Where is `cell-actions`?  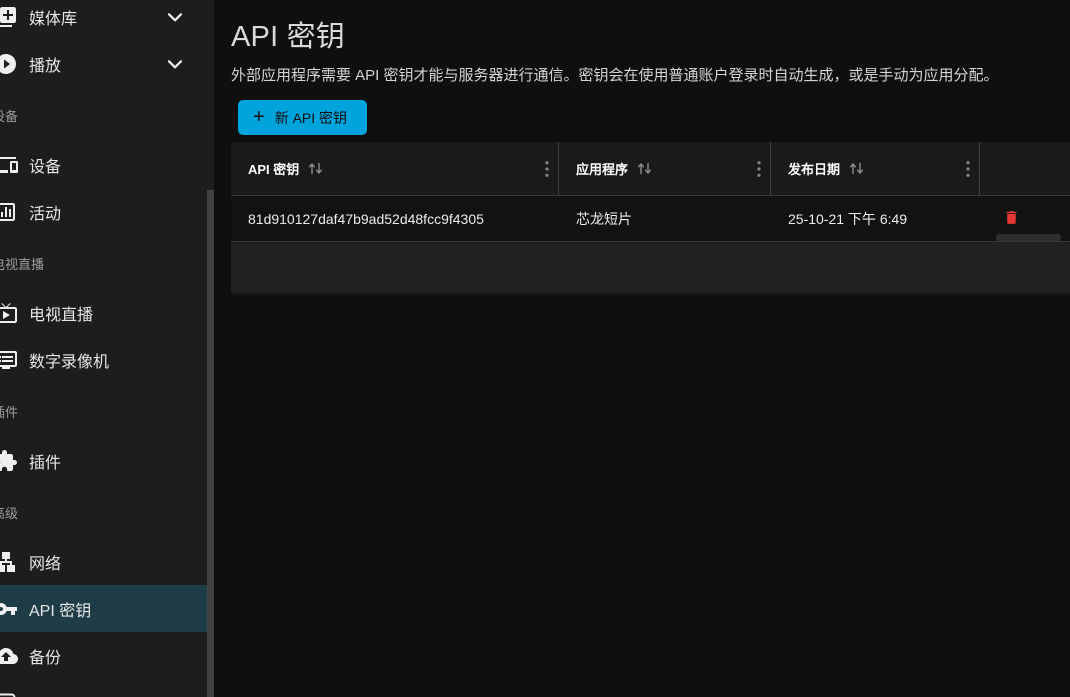 cell-actions is located at coordinates (1025, 219).